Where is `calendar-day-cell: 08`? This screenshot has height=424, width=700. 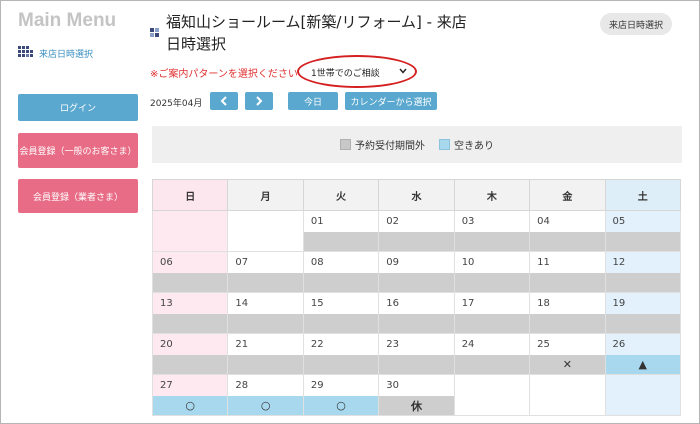
calendar-day-cell: 08 is located at coordinates (341, 272).